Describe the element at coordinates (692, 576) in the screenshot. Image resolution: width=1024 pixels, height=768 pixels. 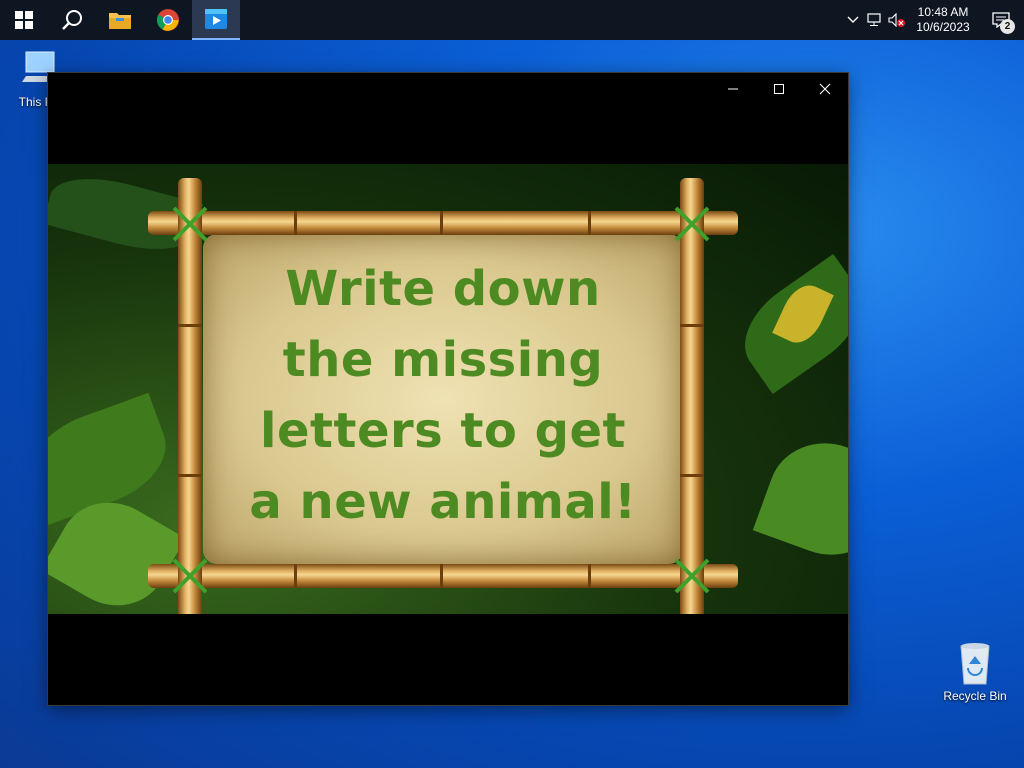
I see `rope-tie-bottom-right` at that location.